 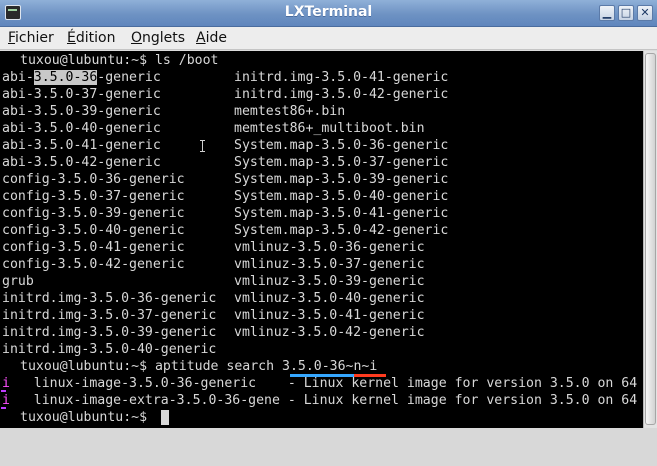 I want to click on menu-fichier: Fichier, so click(x=31, y=38).